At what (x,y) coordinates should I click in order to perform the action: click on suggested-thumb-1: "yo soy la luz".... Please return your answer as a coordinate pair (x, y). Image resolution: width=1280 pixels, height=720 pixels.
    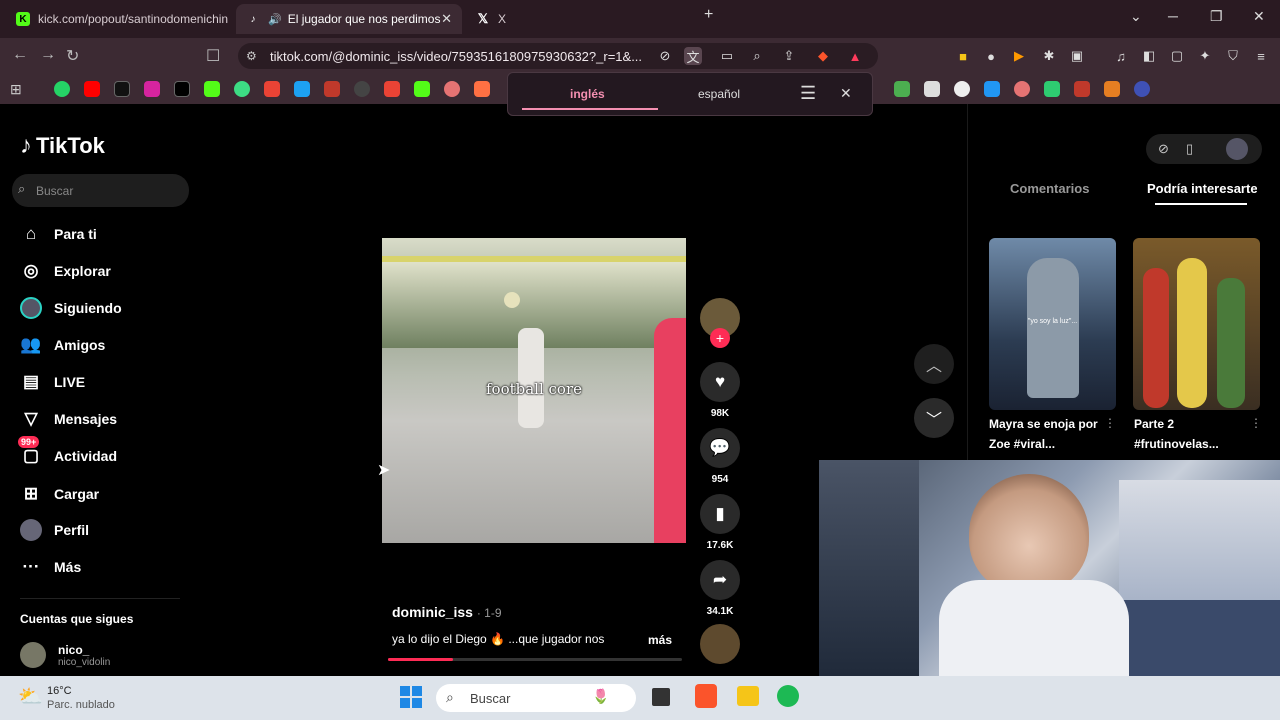
    Looking at the image, I should click on (1052, 324).